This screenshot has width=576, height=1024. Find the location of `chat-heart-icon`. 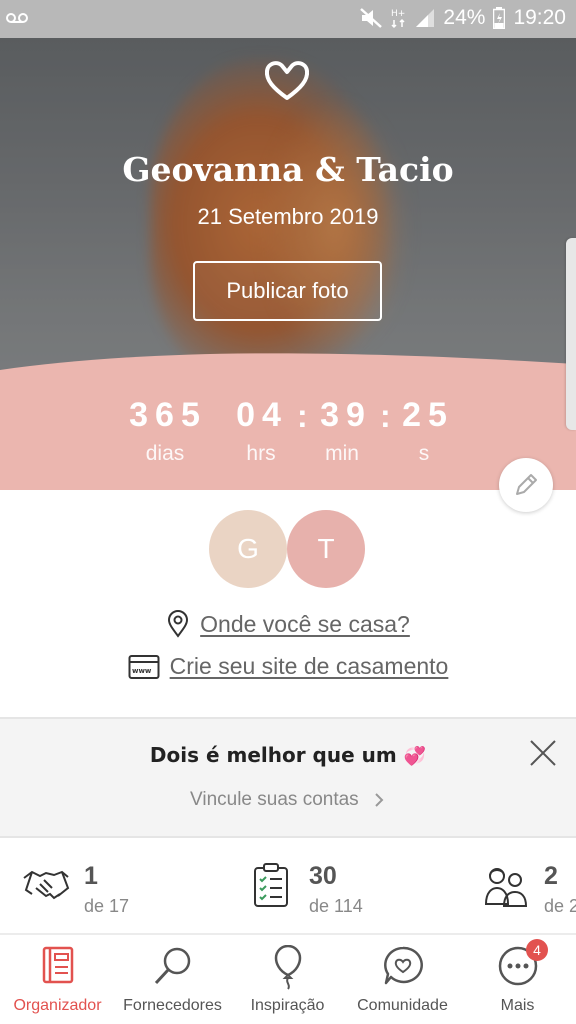

chat-heart-icon is located at coordinates (403, 965).